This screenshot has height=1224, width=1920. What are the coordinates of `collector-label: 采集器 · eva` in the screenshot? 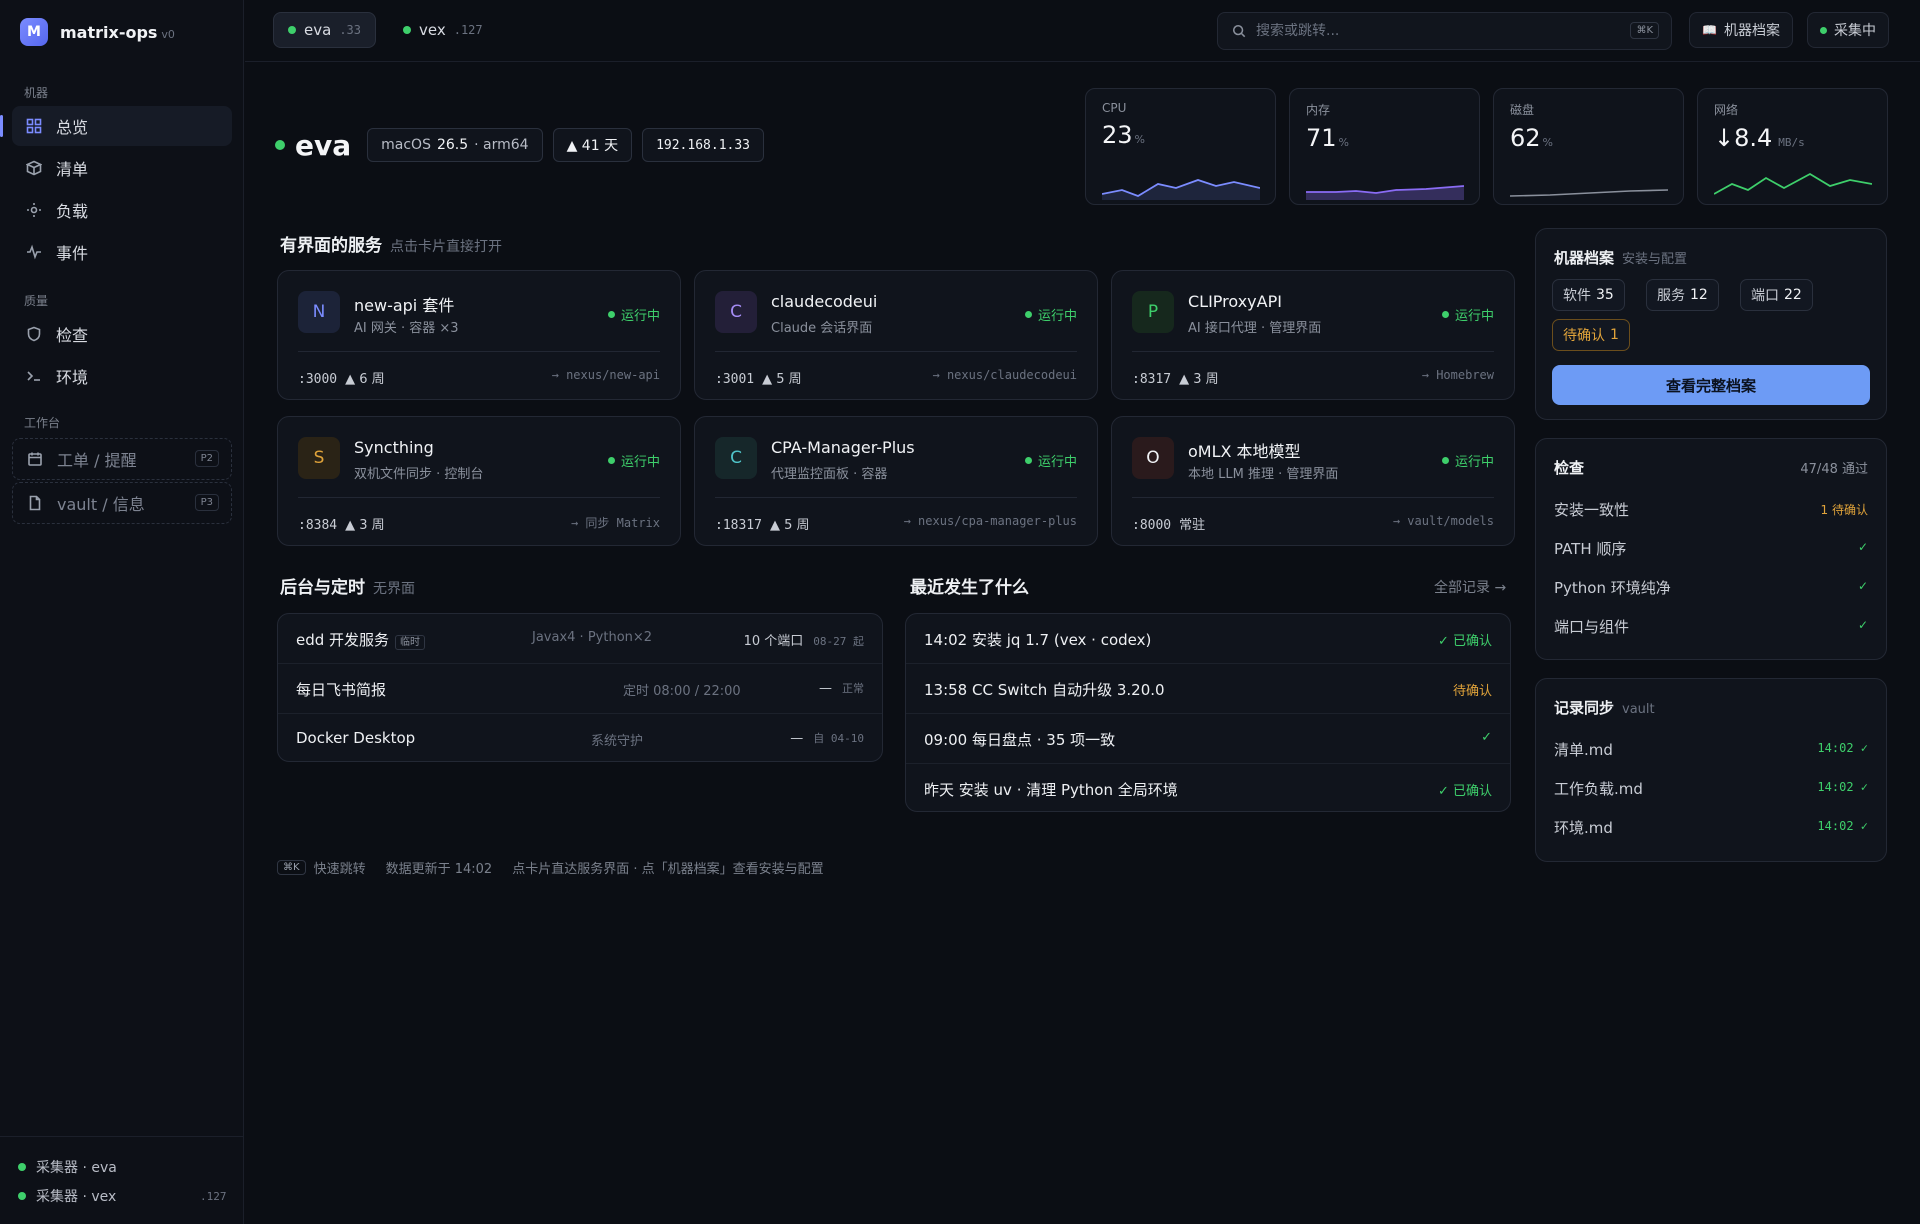 It's located at (76, 1168).